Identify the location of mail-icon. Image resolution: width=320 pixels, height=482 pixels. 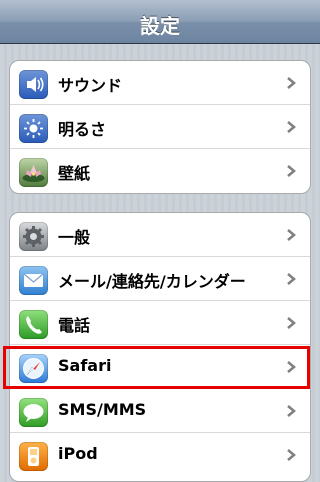
(33, 280).